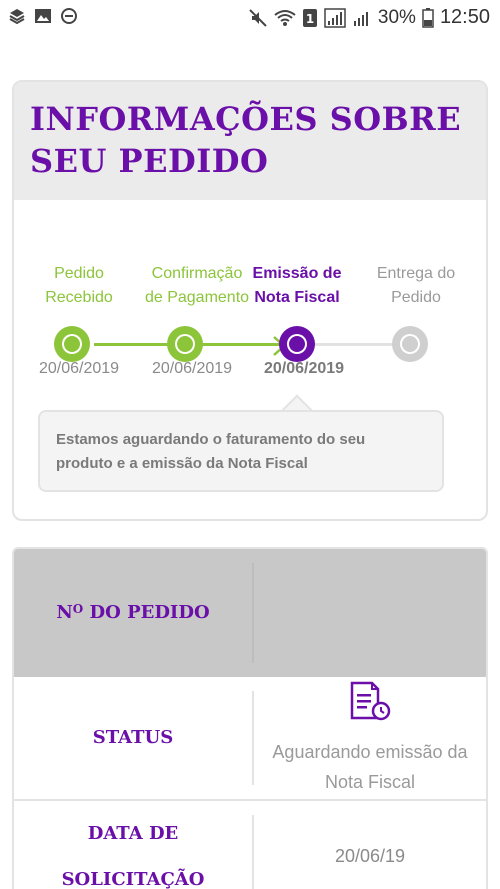 The height and width of the screenshot is (889, 500). I want to click on svg-text: 1, so click(310, 19).